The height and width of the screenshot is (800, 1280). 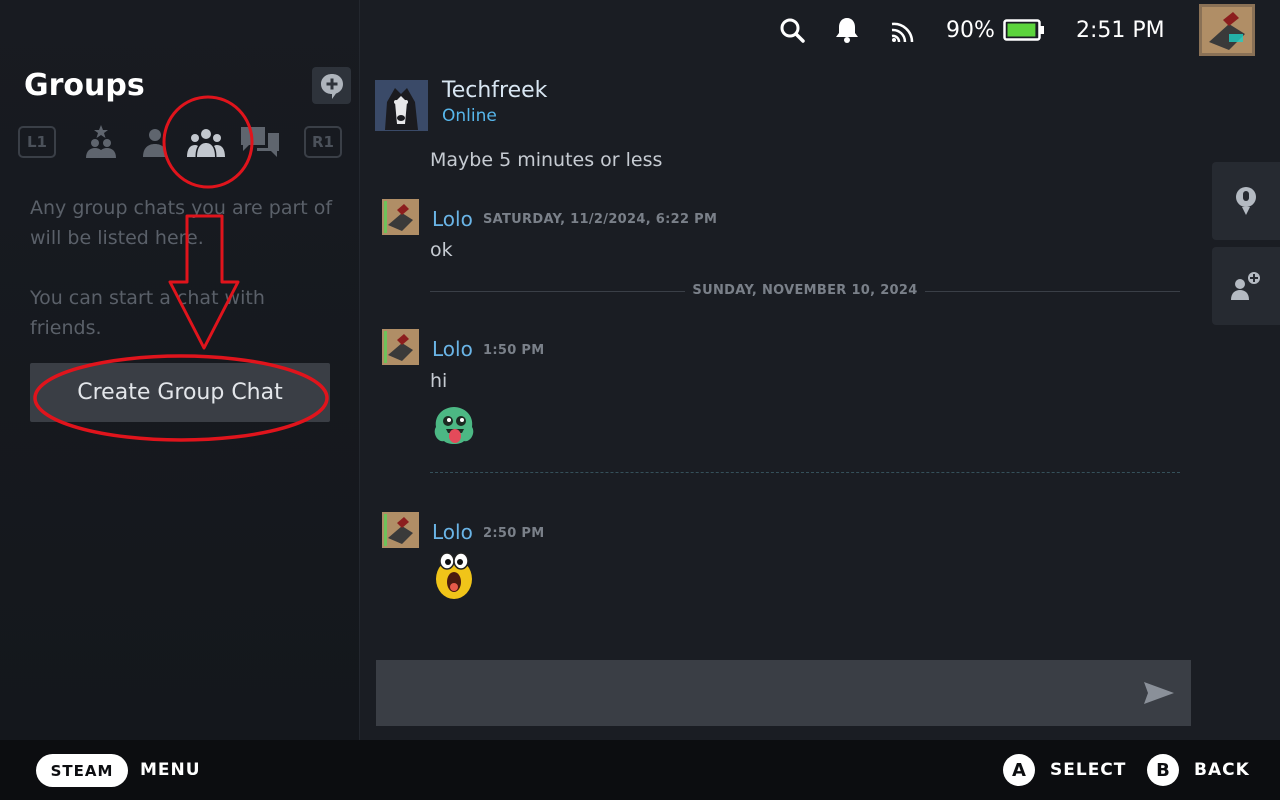 I want to click on unread-separator, so click(x=805, y=472).